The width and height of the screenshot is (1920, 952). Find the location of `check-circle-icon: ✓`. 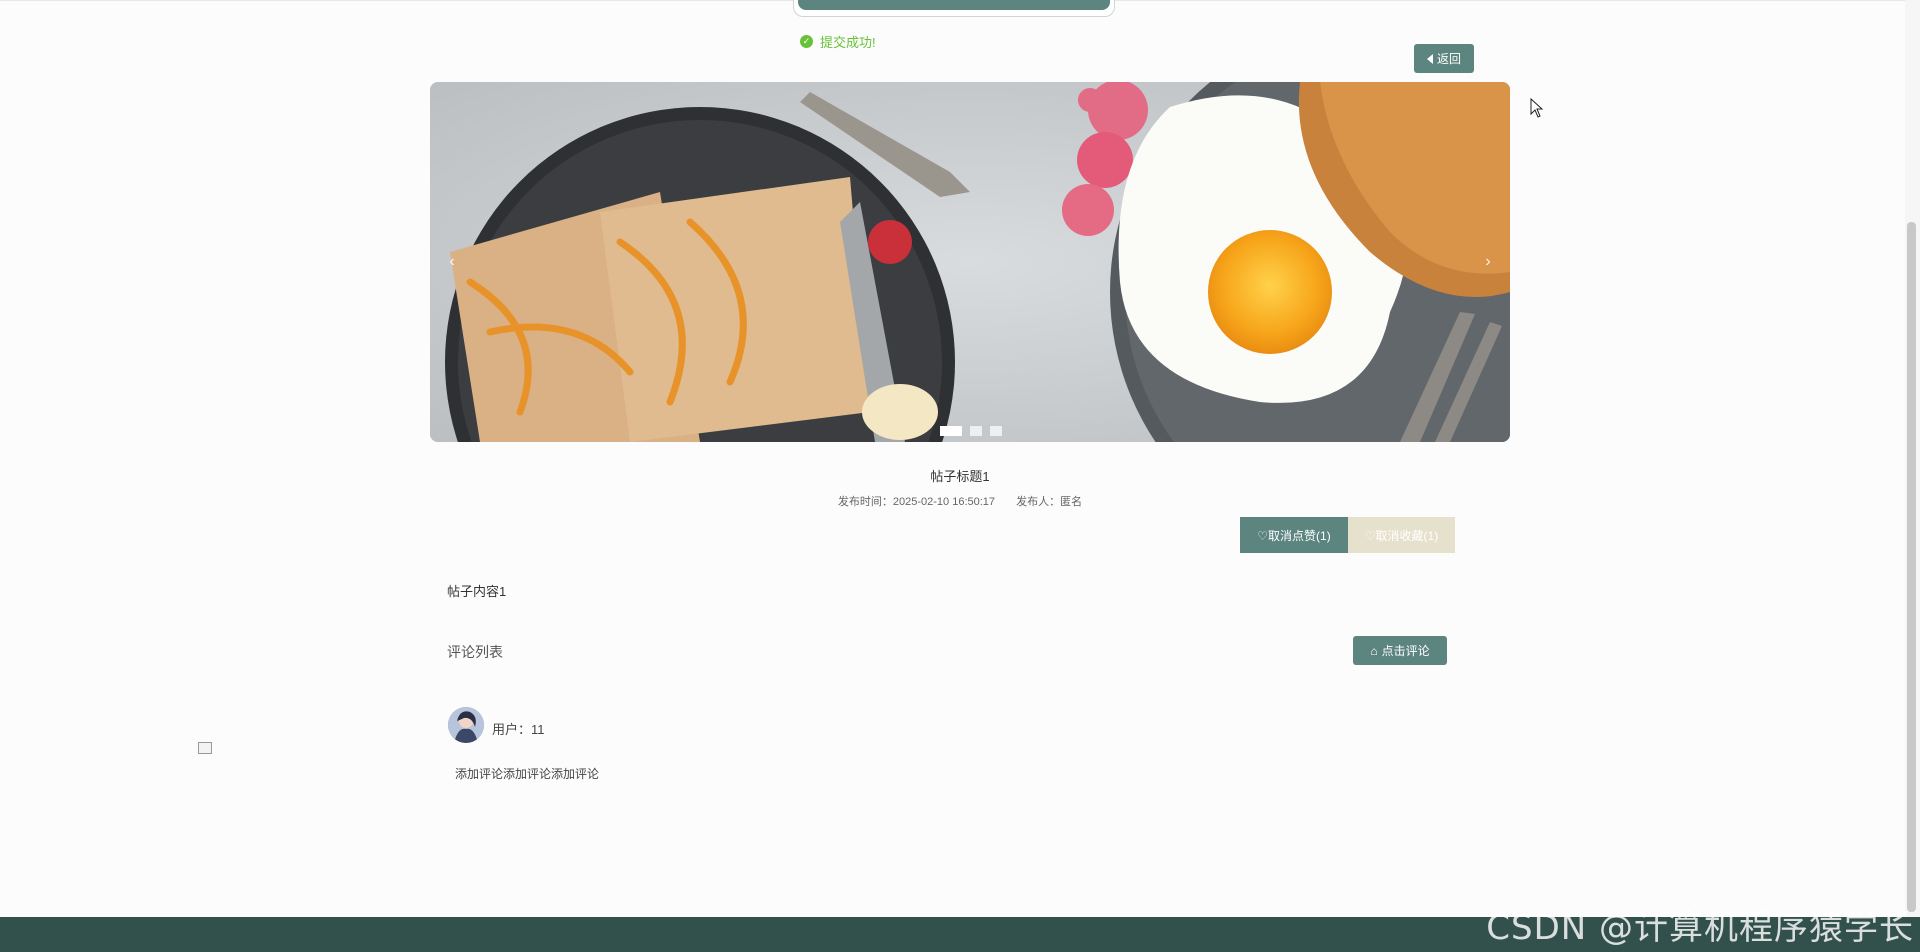

check-circle-icon: ✓ is located at coordinates (806, 41).